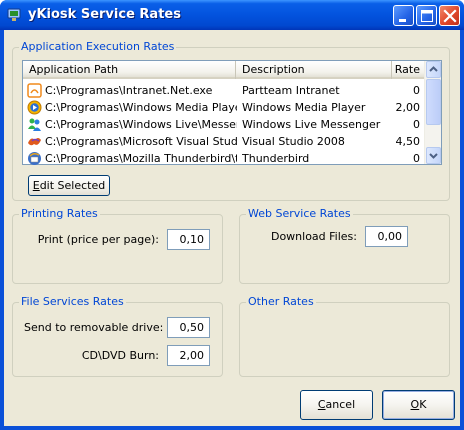 The height and width of the screenshot is (430, 464). Describe the element at coordinates (34, 90) in the screenshot. I see `intranet-icon` at that location.